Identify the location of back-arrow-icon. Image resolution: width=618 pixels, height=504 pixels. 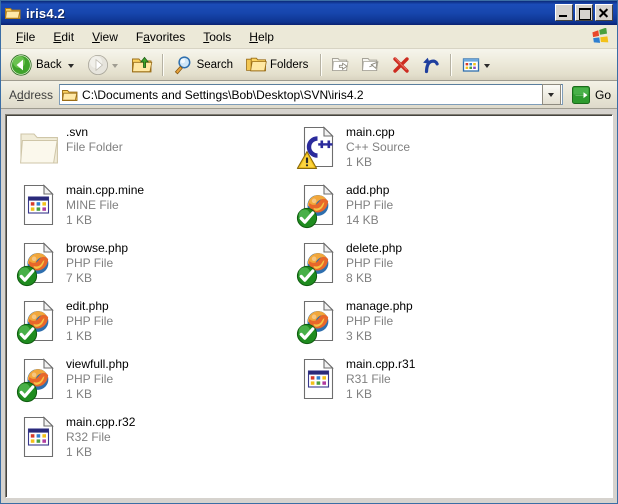
(21, 65).